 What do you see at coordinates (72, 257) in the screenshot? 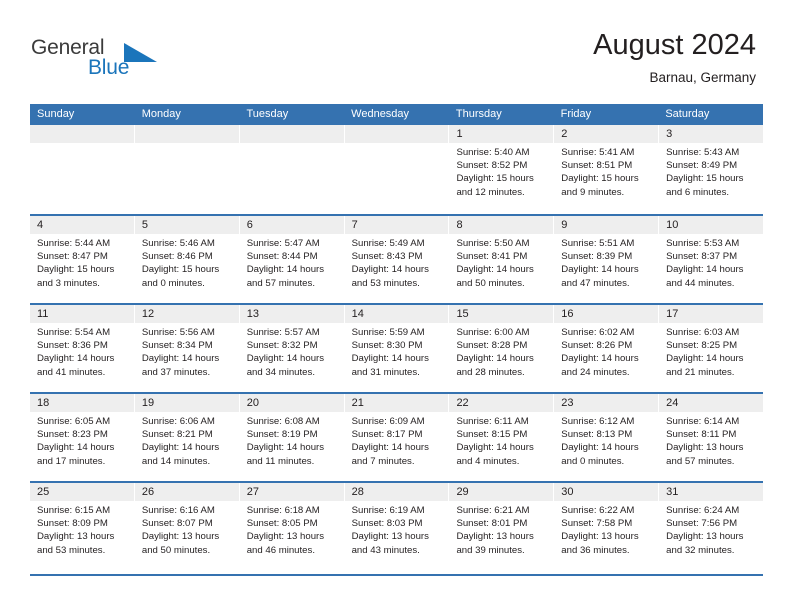
I see `sunset-text: Sunset: 8:47 PM` at bounding box center [72, 257].